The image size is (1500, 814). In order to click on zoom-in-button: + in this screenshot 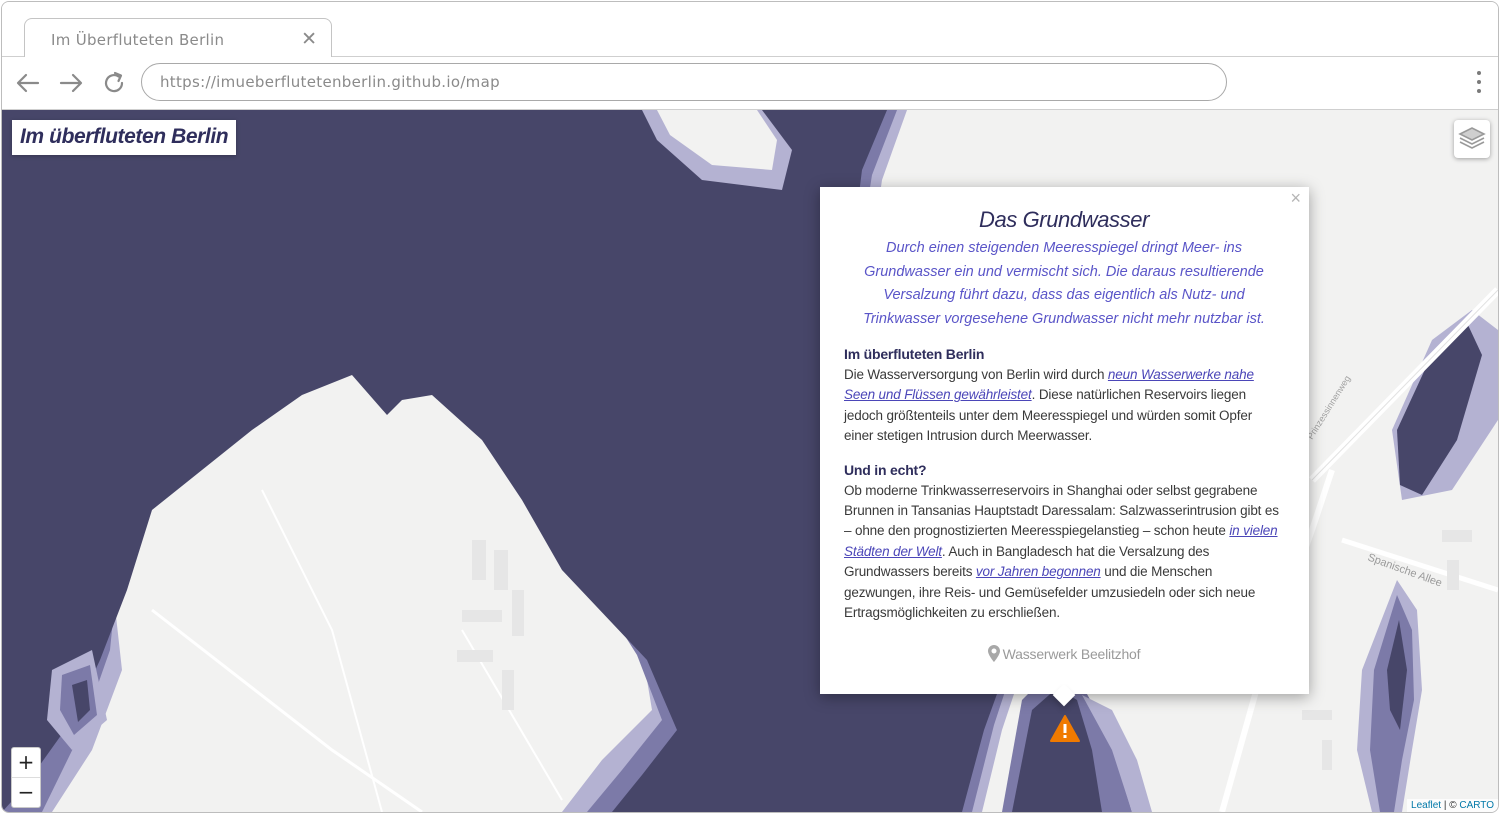, I will do `click(26, 762)`.